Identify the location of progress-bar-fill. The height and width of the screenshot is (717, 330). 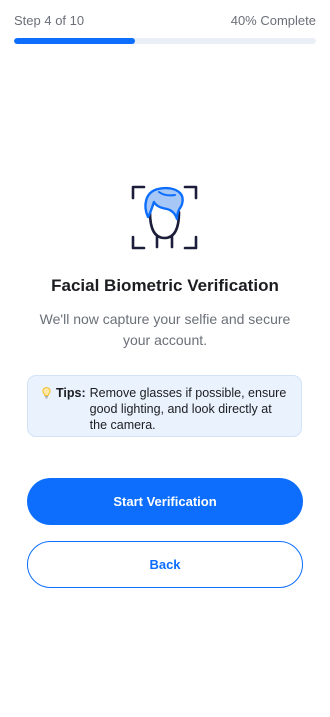
(74, 41).